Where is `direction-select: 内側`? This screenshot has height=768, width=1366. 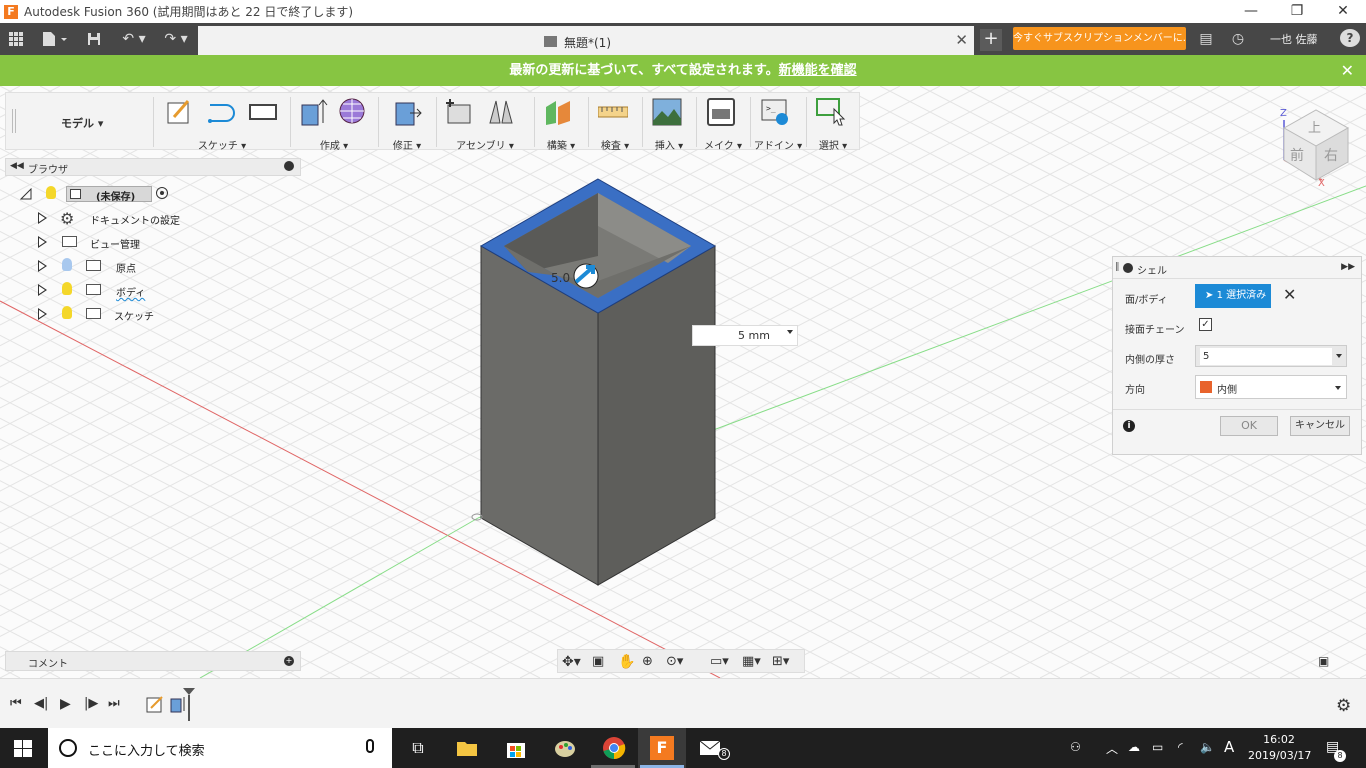
direction-select: 内側 is located at coordinates (1271, 387).